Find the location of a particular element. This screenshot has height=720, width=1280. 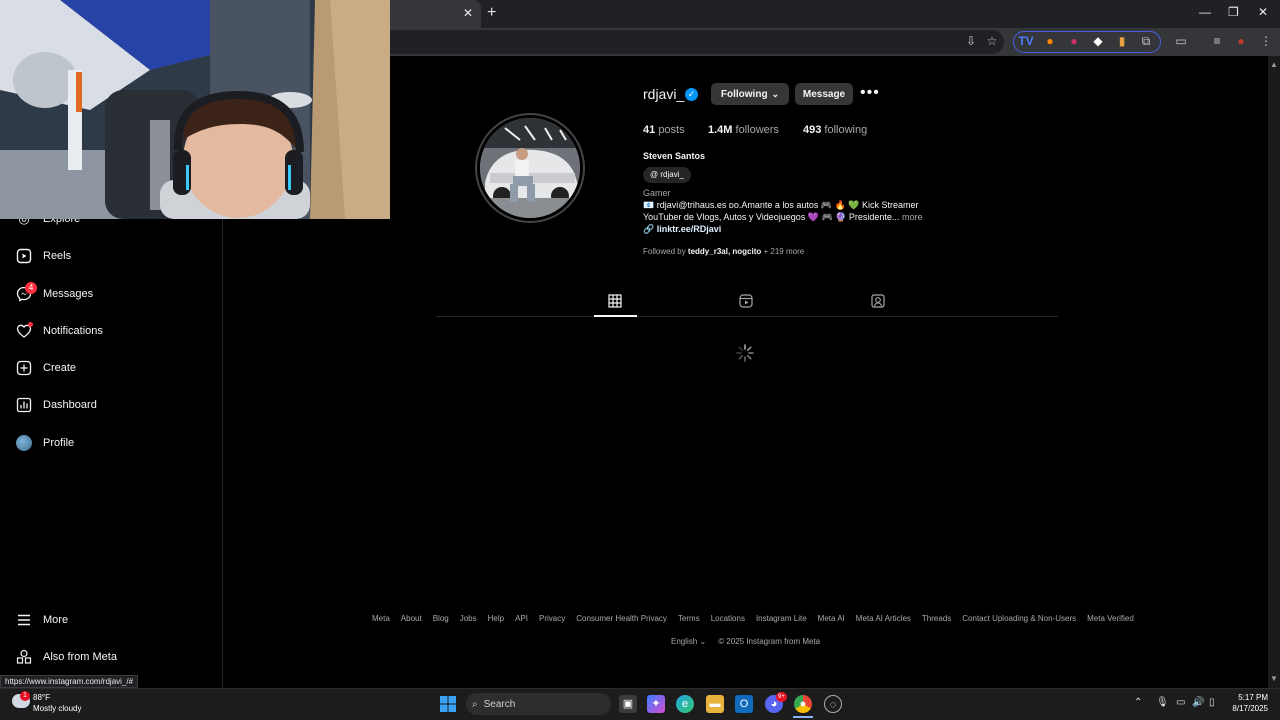

extensions-puzzle-icon: ⧉ is located at coordinates (1146, 41).